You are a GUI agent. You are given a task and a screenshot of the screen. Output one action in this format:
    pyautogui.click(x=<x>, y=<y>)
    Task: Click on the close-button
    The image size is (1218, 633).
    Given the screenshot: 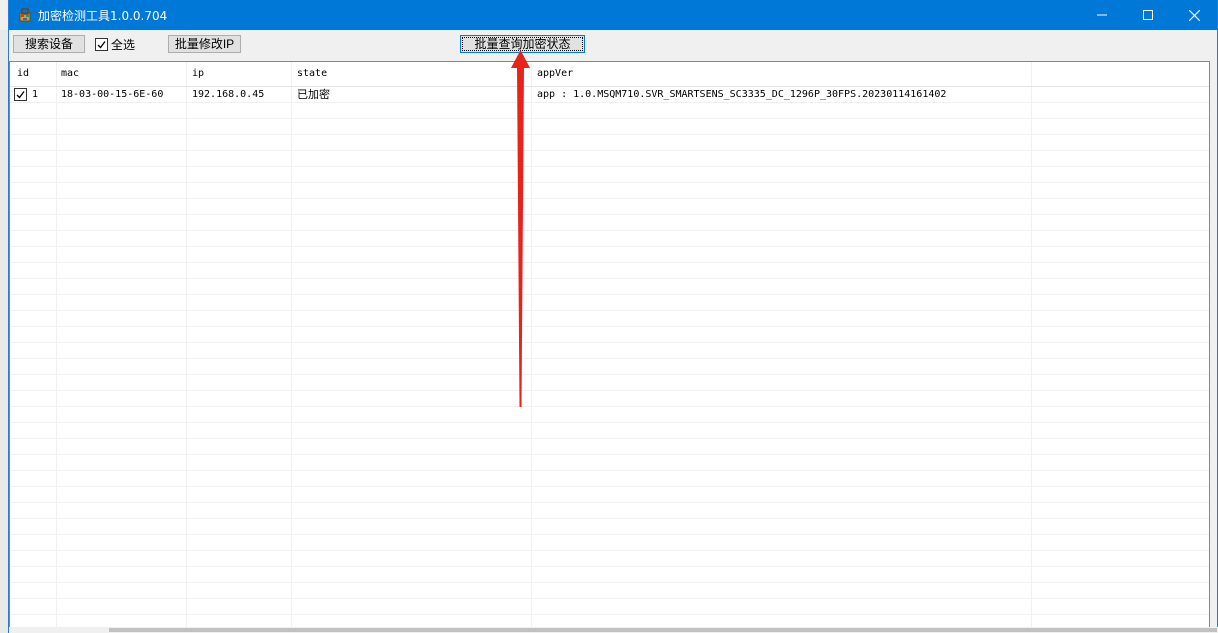 What is the action you would take?
    pyautogui.click(x=1194, y=15)
    